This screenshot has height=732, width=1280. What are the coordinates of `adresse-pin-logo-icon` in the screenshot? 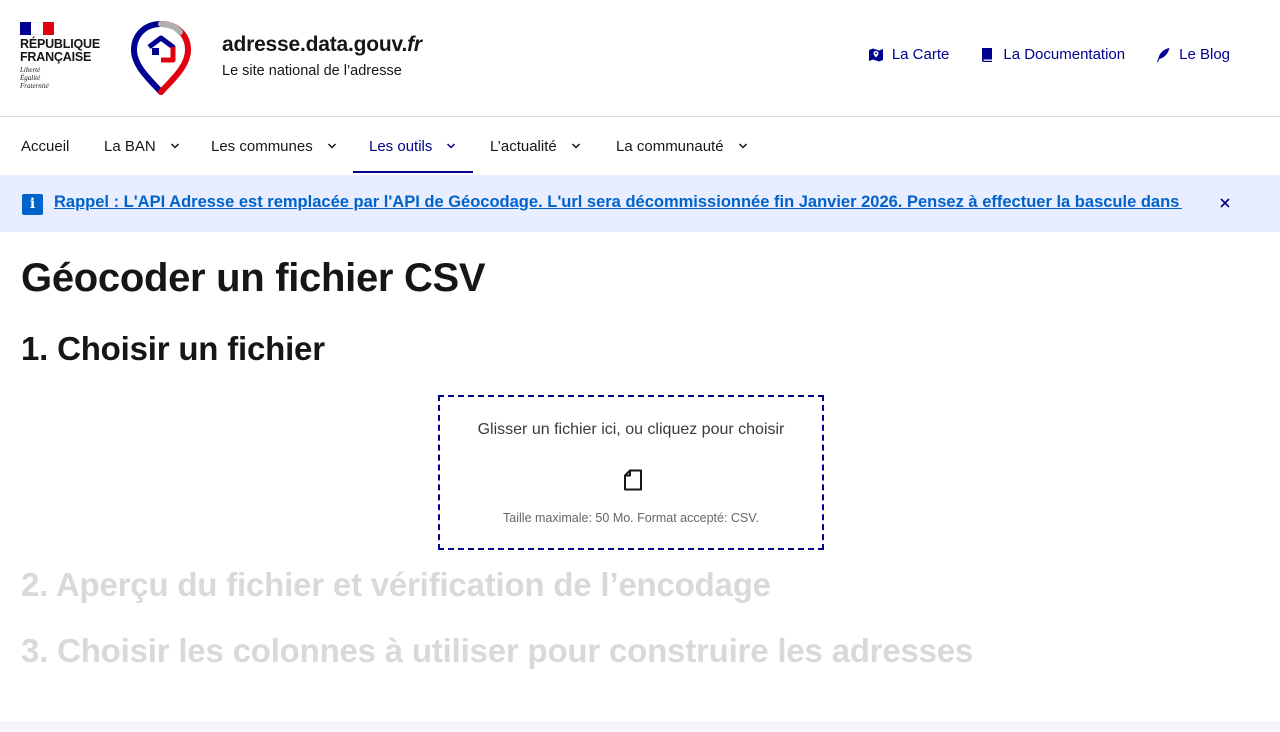 It's located at (161, 58).